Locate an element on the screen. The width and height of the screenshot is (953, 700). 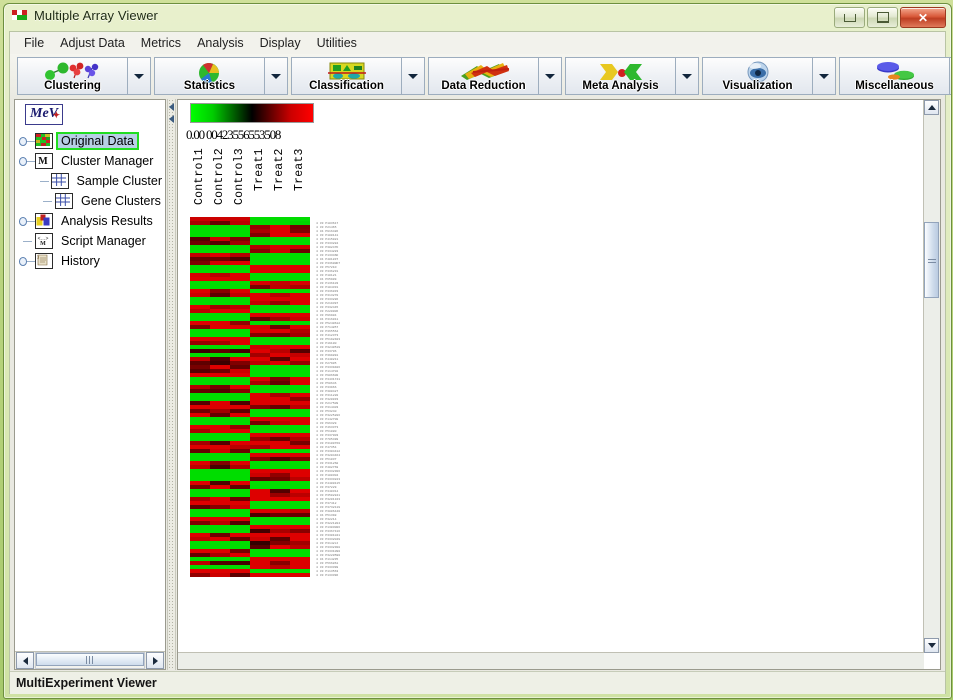
collapse-left-arrow-icon is located at coordinates (171, 107).